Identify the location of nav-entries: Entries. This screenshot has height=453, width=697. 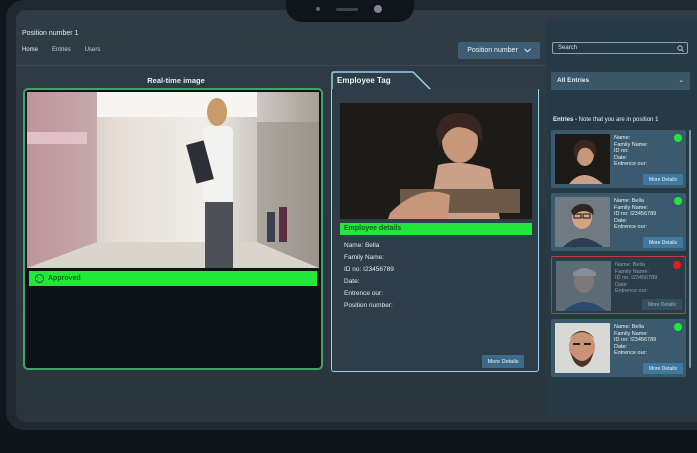
(61, 50).